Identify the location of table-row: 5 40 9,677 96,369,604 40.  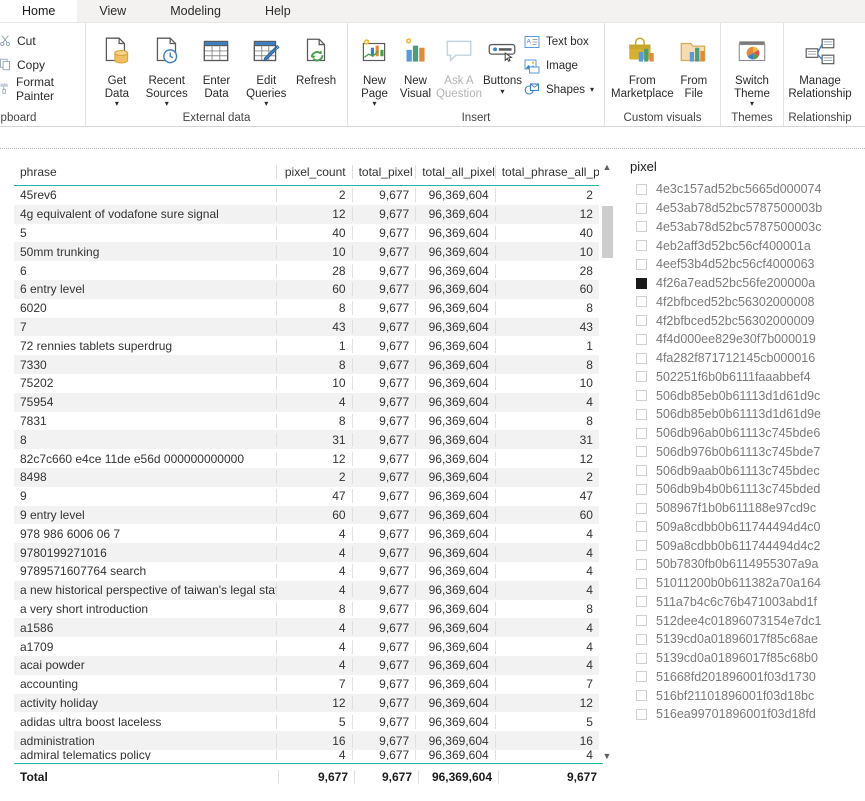
(306, 233).